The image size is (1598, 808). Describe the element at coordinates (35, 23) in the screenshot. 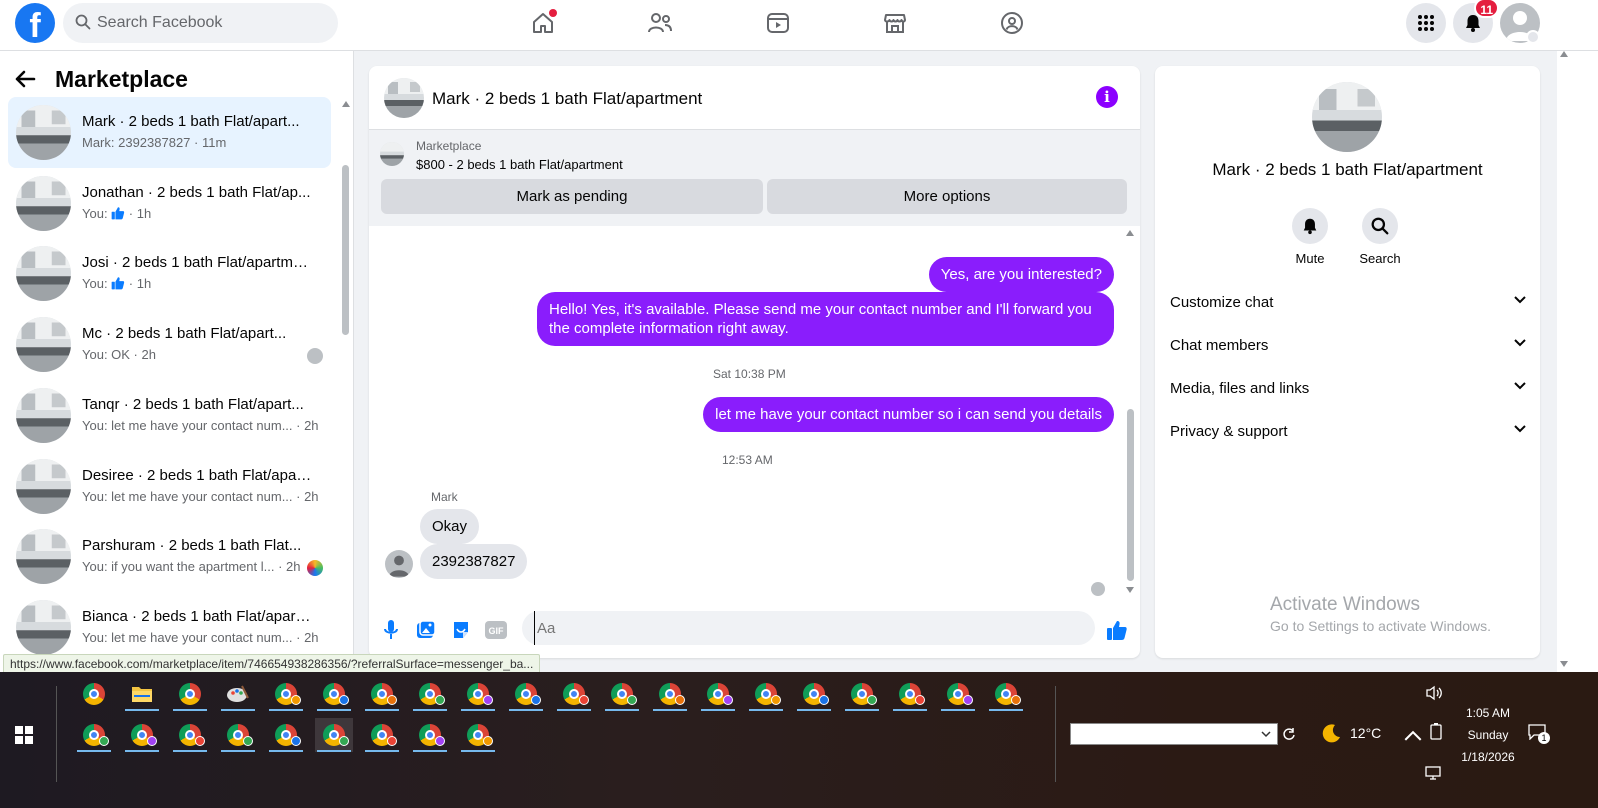

I see `facebook-logo: f` at that location.